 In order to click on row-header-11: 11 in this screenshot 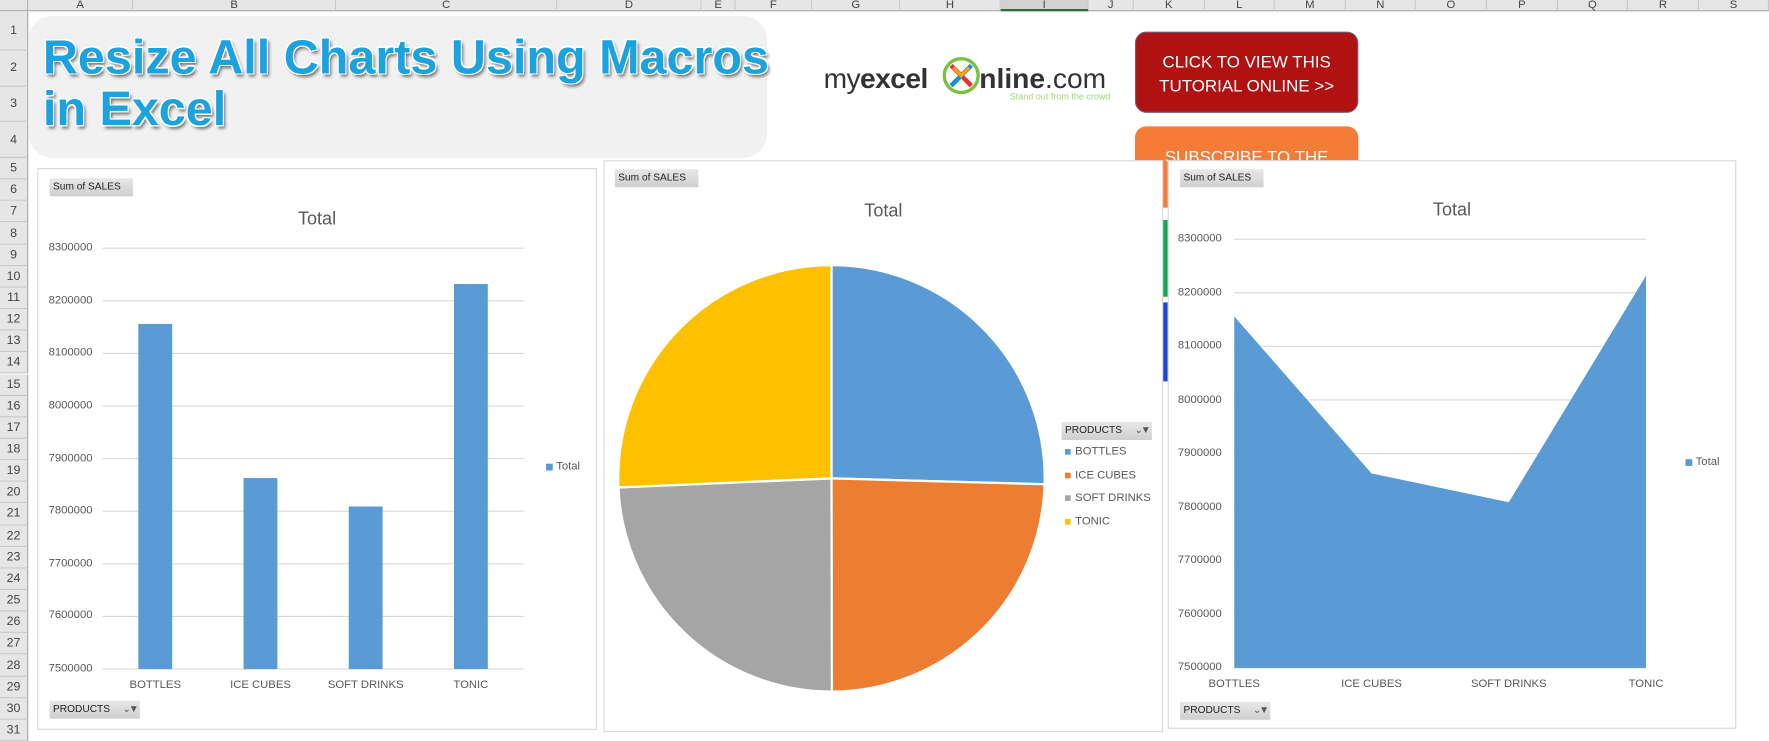, I will do `click(14, 298)`.